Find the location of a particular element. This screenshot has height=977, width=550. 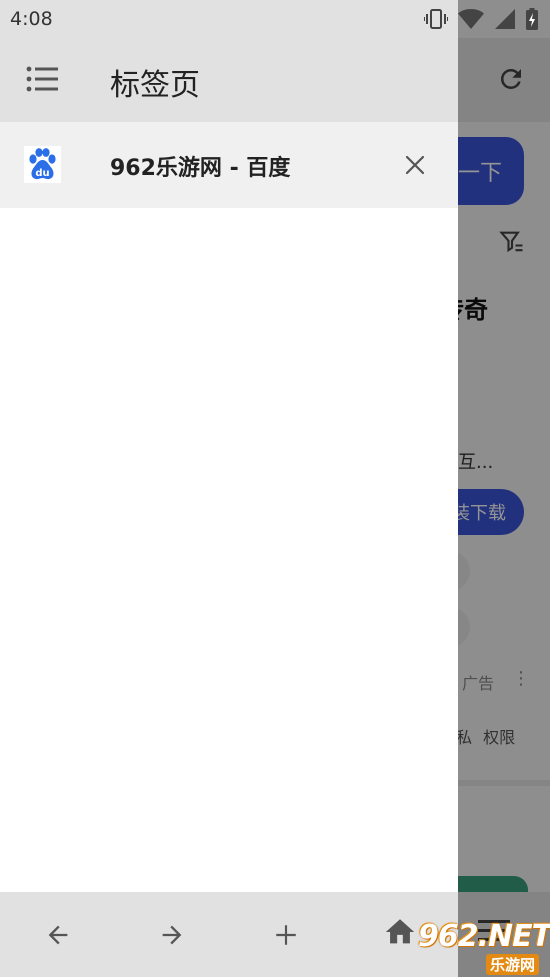

watermark-subtext: 乐游网 is located at coordinates (513, 964).